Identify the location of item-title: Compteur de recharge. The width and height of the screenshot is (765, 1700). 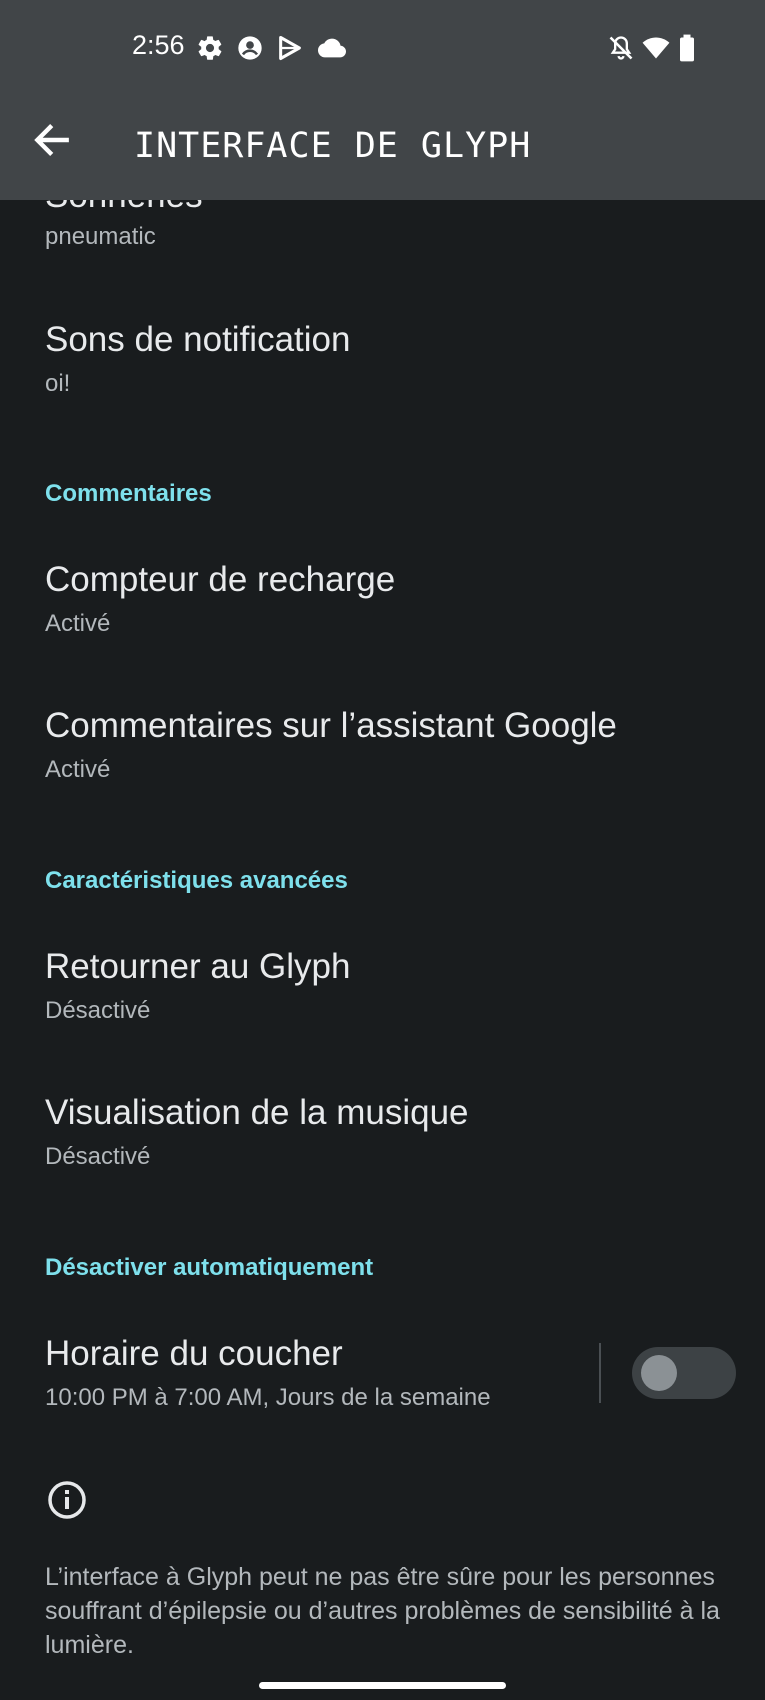
(220, 579).